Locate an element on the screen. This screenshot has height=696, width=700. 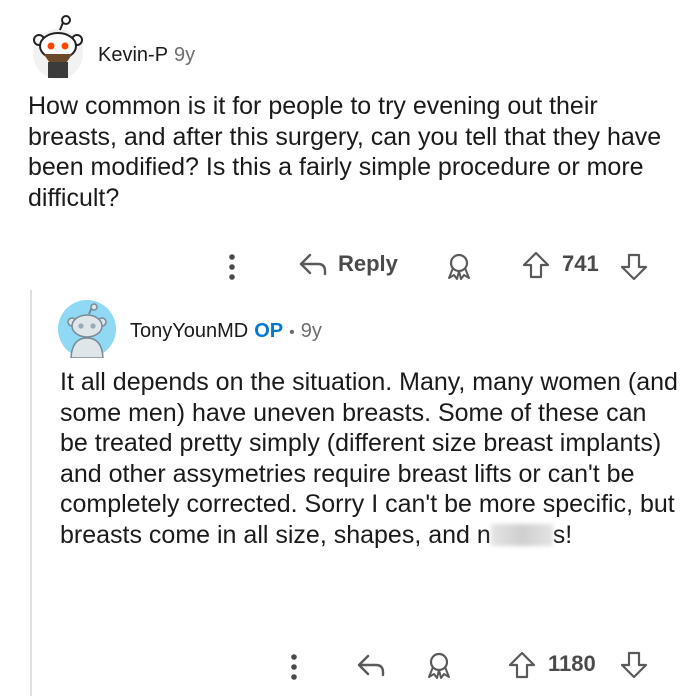
comment-header: Kevin-P 9y is located at coordinates (146, 55).